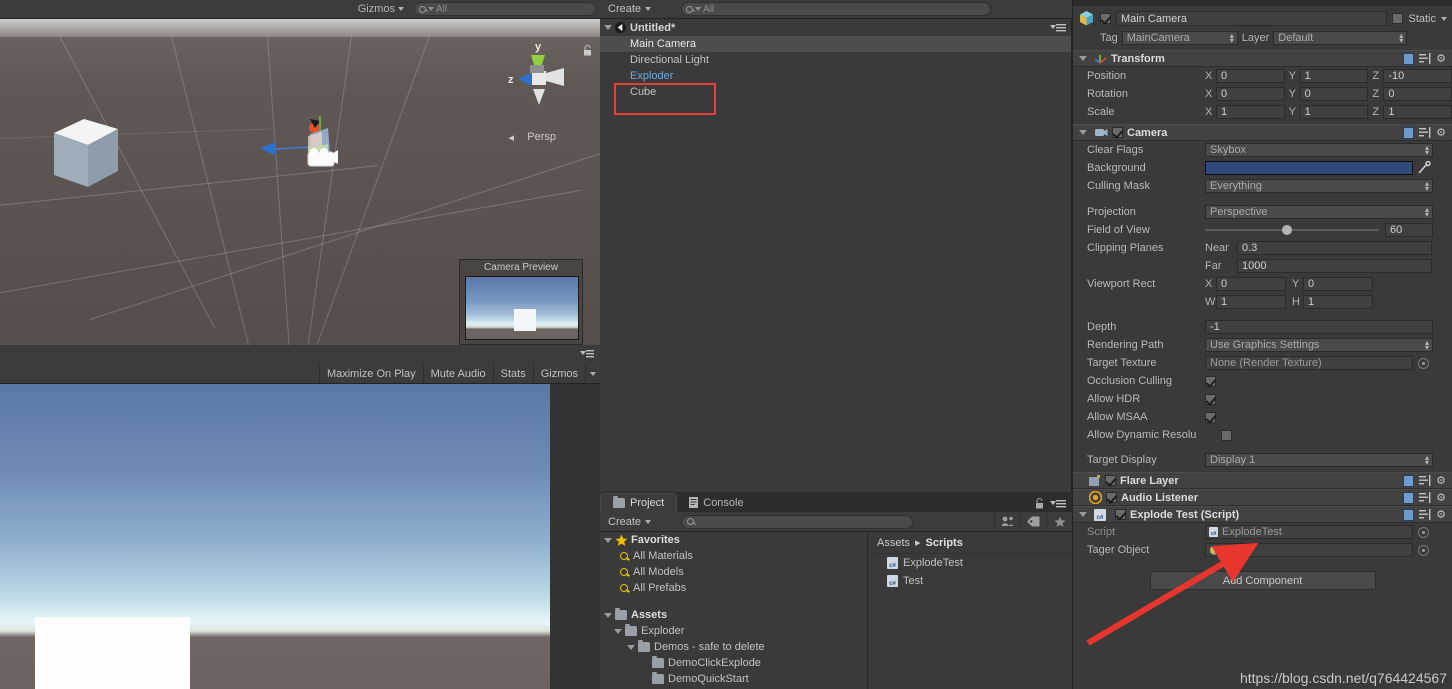 The height and width of the screenshot is (689, 1452). Describe the element at coordinates (1007, 521) in the screenshot. I see `filter-by-type-button` at that location.